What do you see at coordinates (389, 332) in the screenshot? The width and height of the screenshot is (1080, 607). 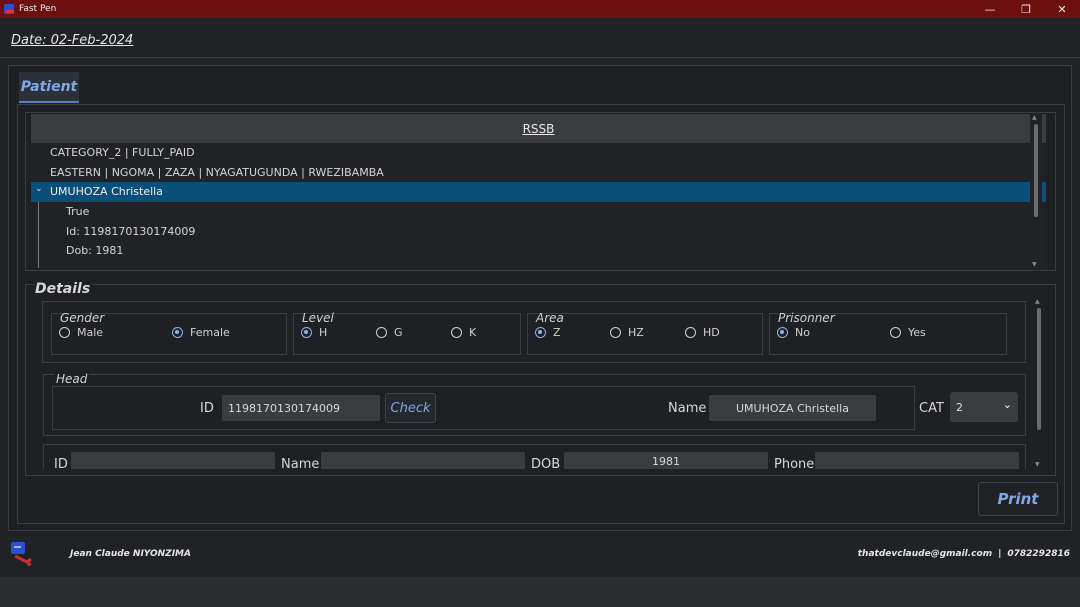 I see `level-g-radio: G` at bounding box center [389, 332].